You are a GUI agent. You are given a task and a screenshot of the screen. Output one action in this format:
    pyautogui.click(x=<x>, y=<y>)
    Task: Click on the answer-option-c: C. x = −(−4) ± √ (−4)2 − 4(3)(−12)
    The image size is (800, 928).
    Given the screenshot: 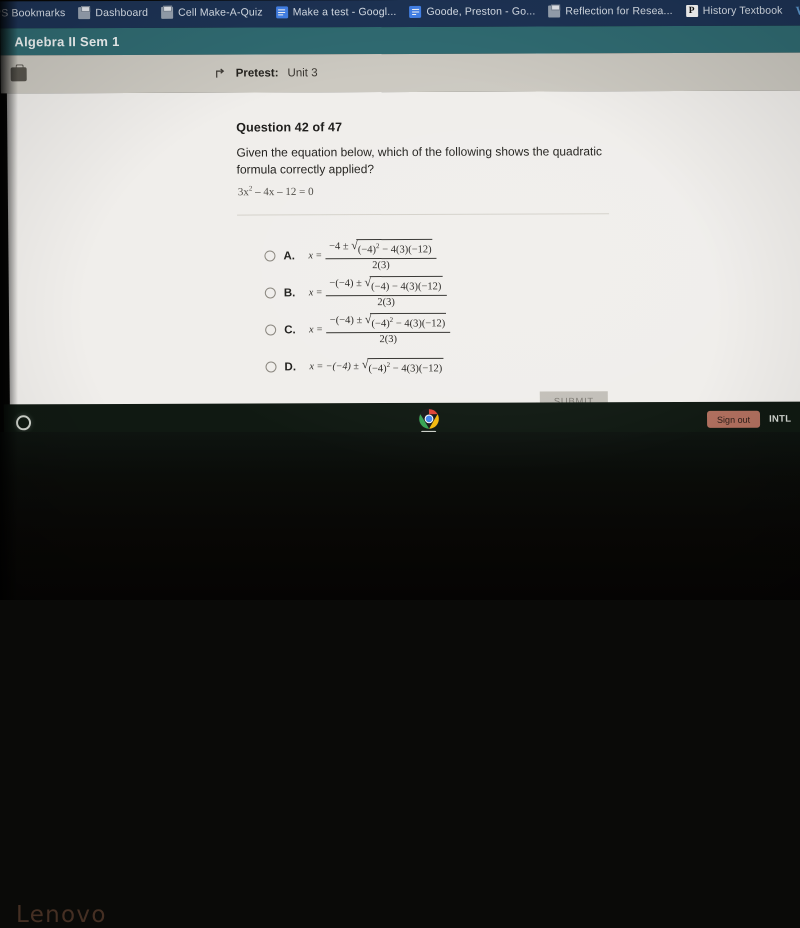 What is the action you would take?
    pyautogui.click(x=438, y=329)
    